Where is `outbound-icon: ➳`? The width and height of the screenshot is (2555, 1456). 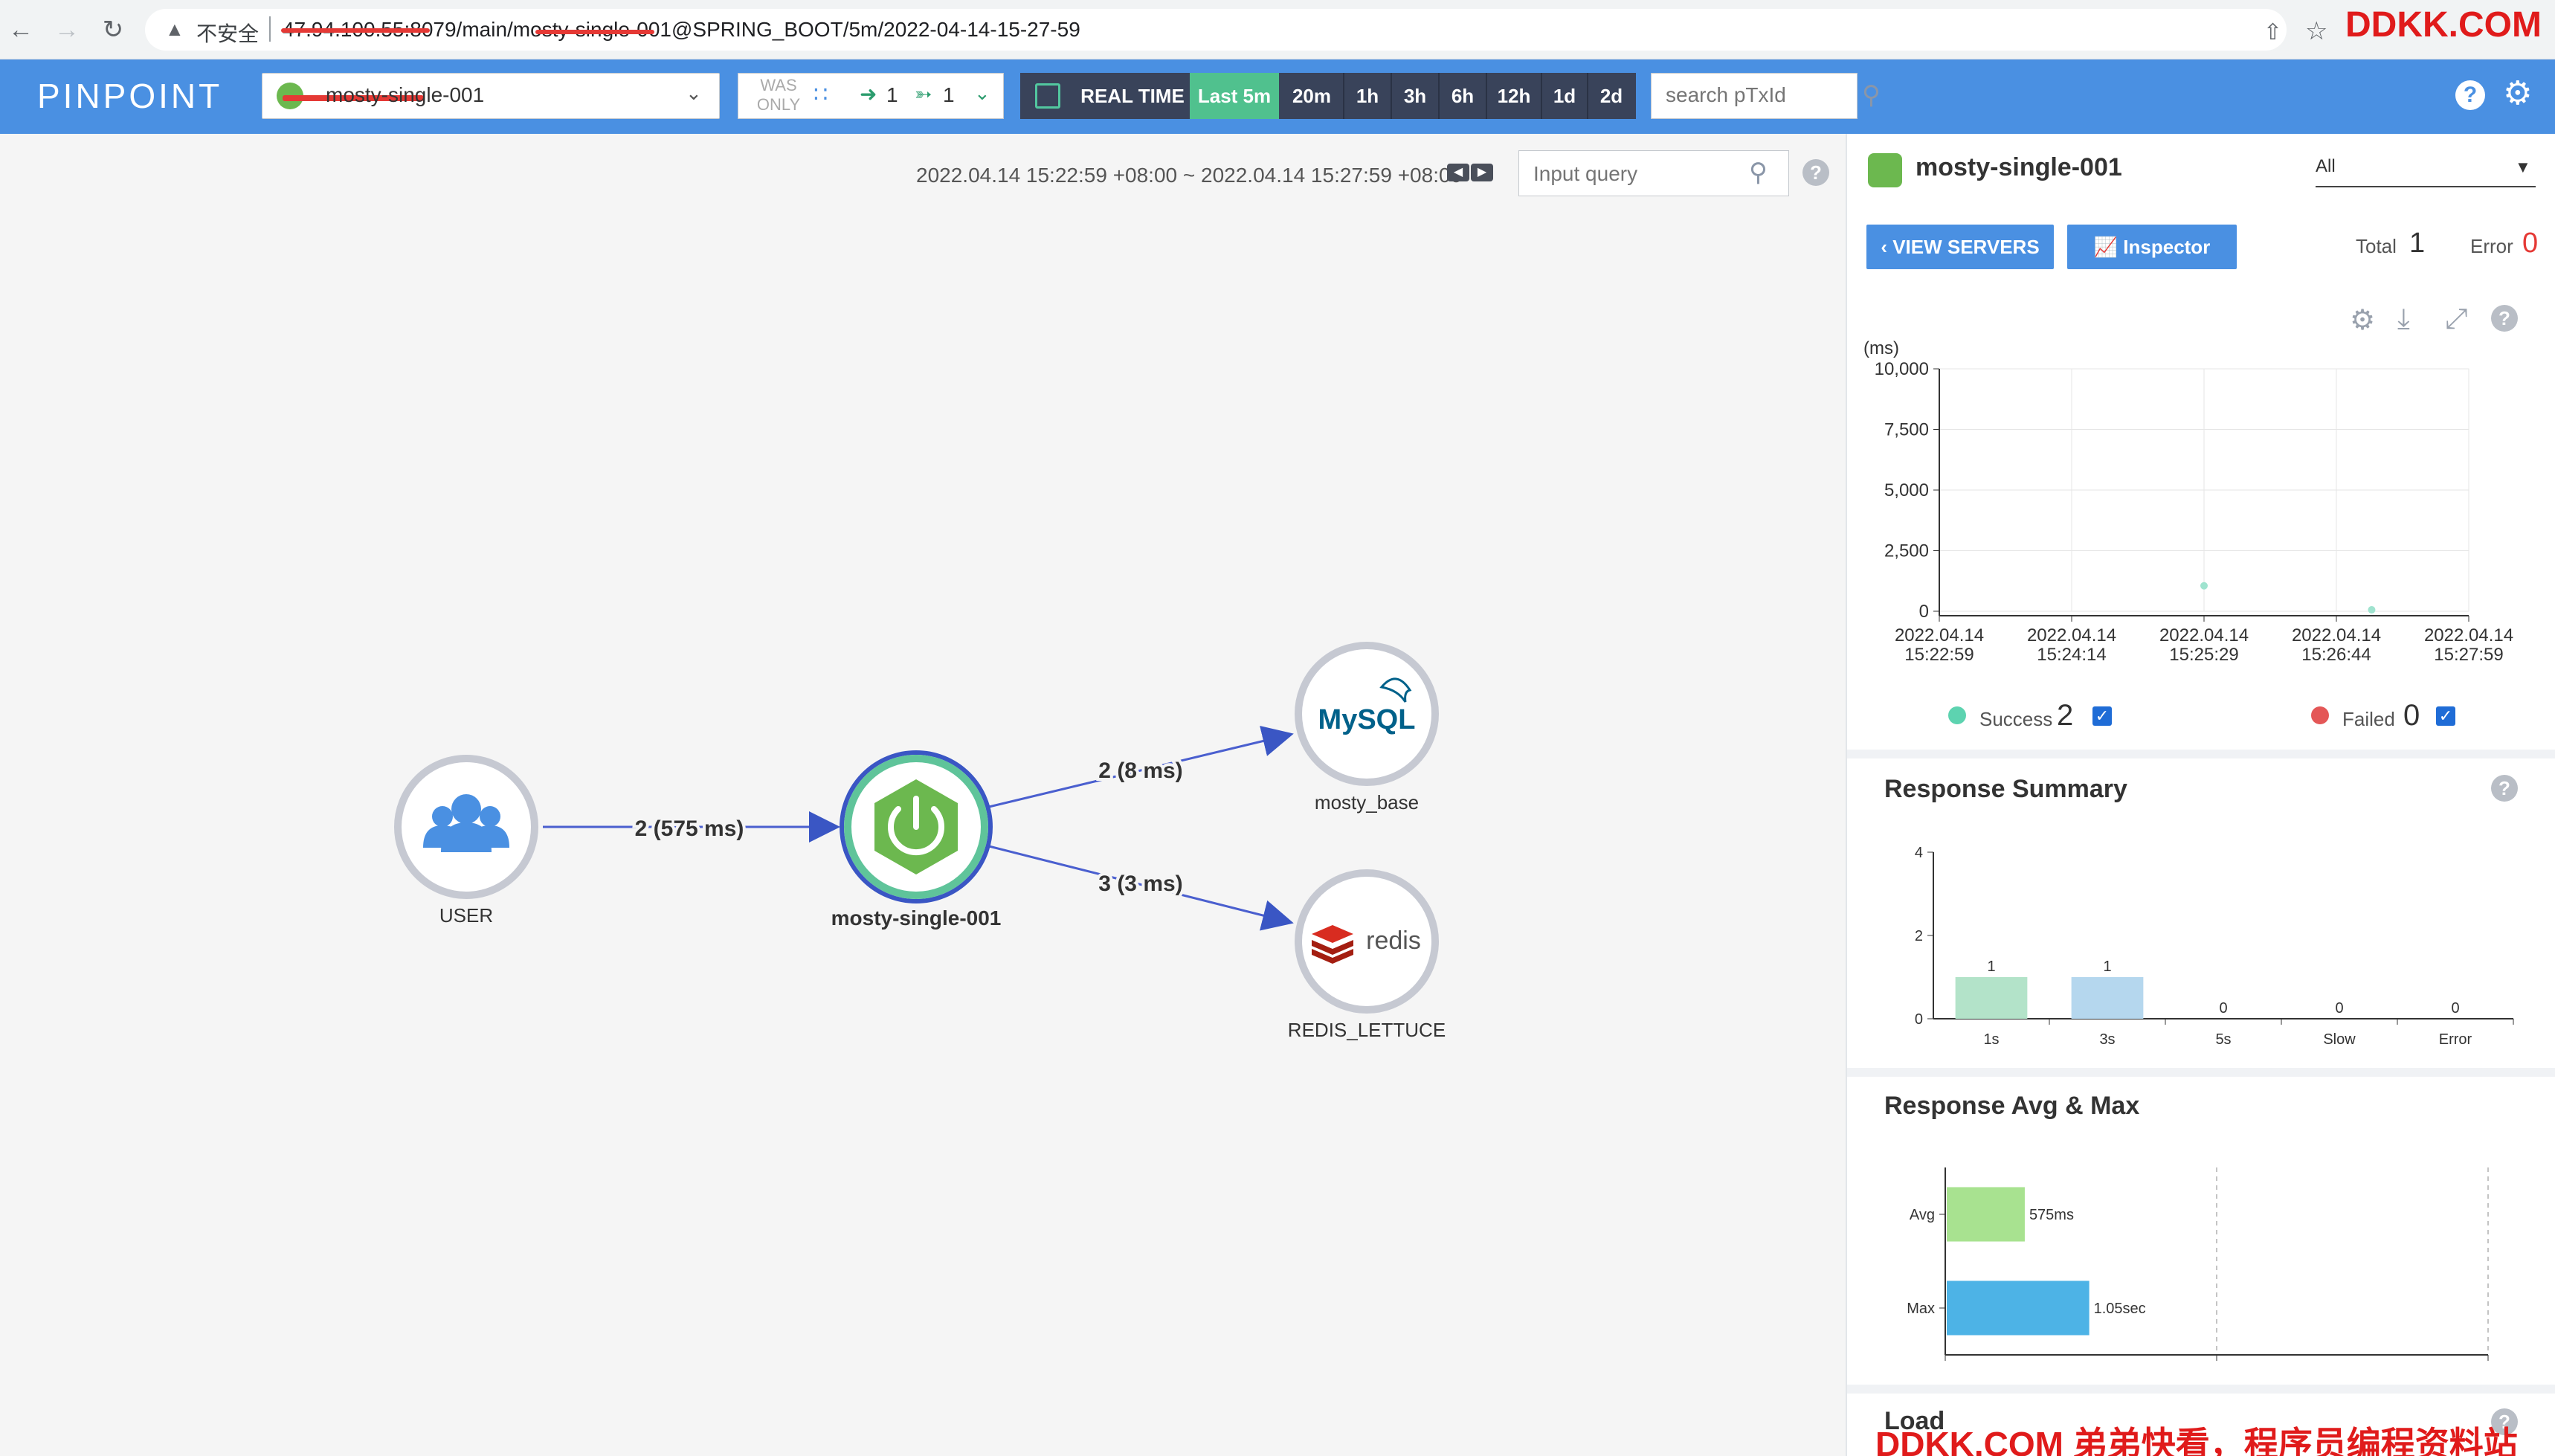 outbound-icon: ➳ is located at coordinates (923, 94).